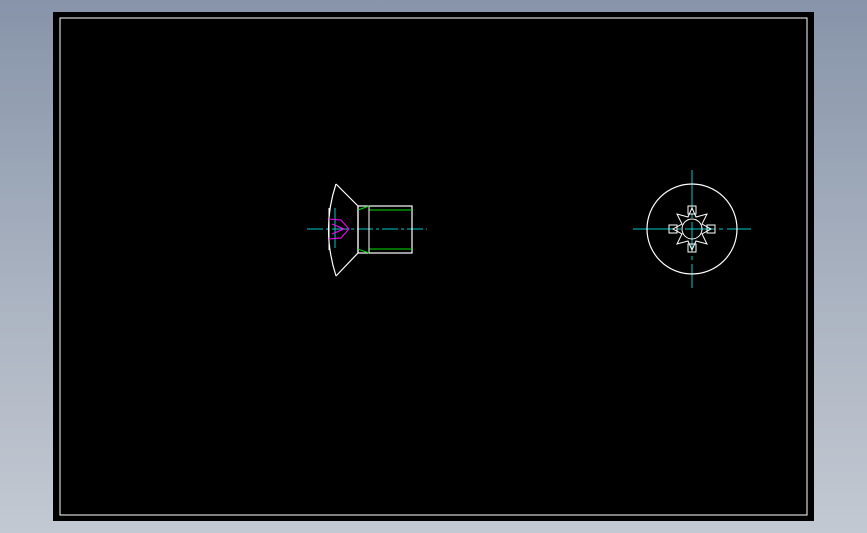 Image resolution: width=867 pixels, height=533 pixels. What do you see at coordinates (363, 208) in the screenshot?
I see `thread-chamfer-top` at bounding box center [363, 208].